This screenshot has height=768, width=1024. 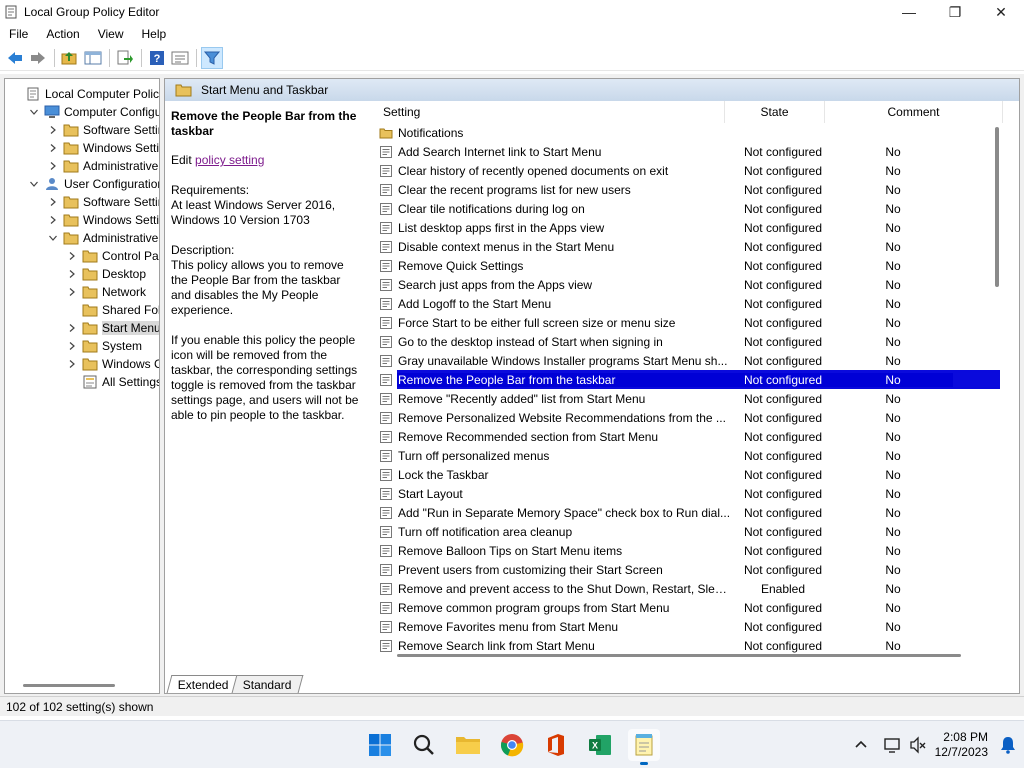 What do you see at coordinates (157, 58) in the screenshot?
I see `help-button: ?` at bounding box center [157, 58].